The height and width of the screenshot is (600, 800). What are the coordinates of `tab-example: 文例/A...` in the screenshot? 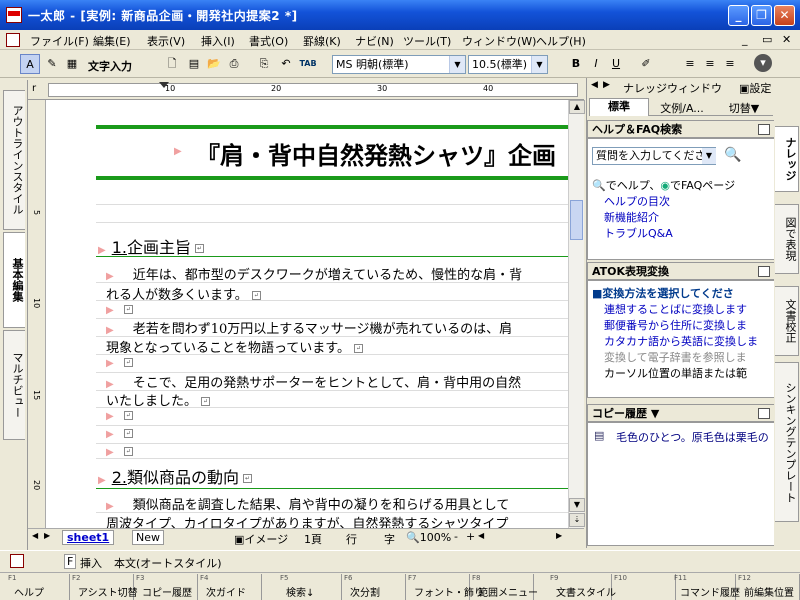 It's located at (682, 108).